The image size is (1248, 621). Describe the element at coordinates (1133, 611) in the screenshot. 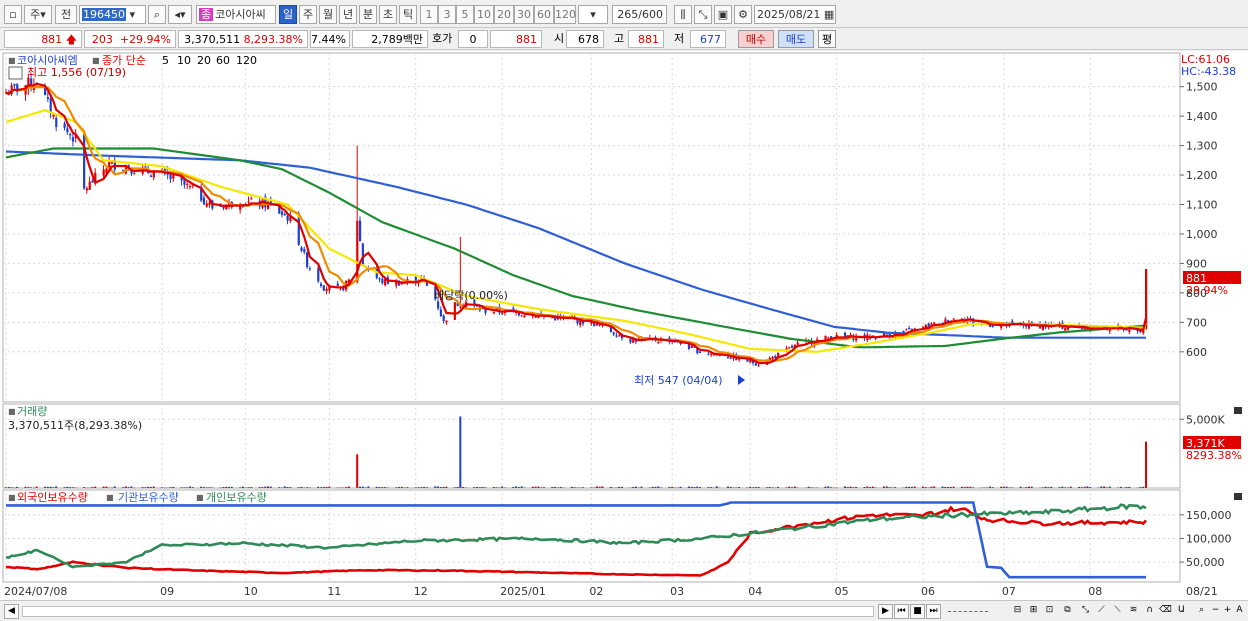

I see `fibonacci-icon: ≋` at that location.